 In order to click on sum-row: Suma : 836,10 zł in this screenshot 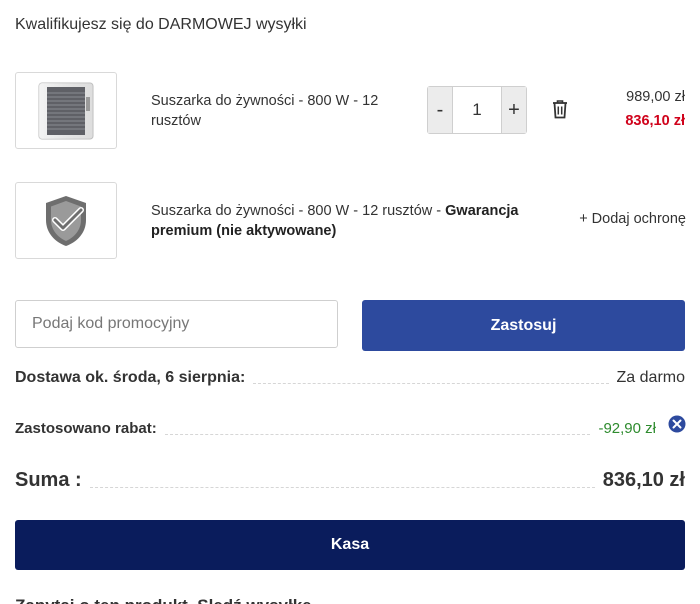, I will do `click(350, 480)`.